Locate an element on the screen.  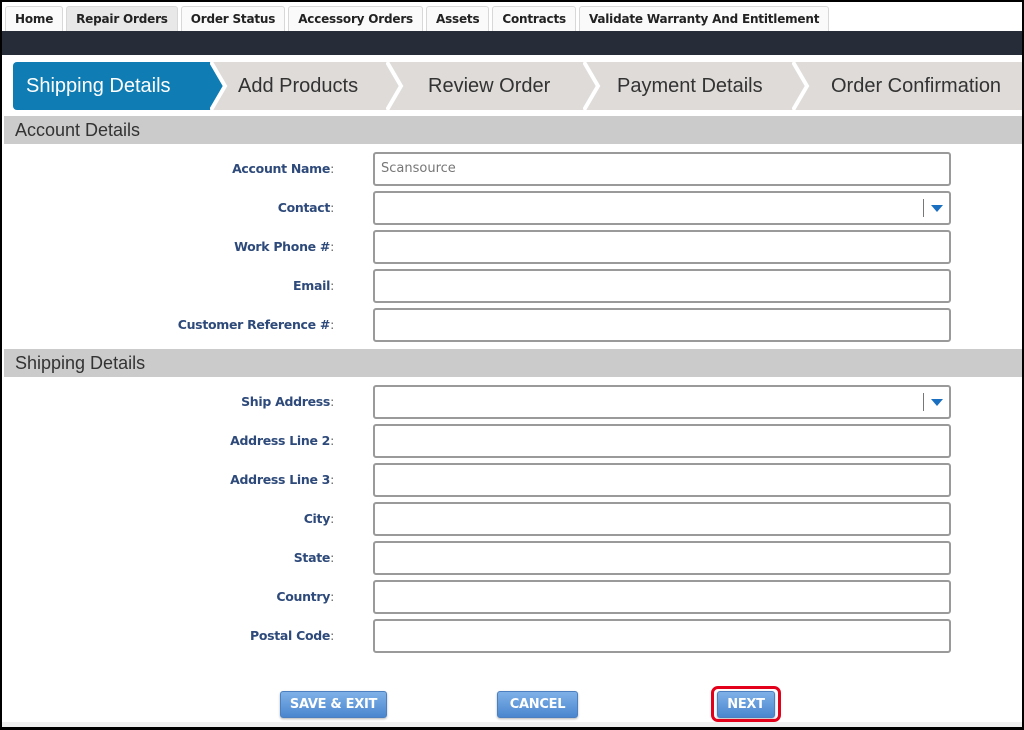
ship-address-row: Ship Address: is located at coordinates (512, 402).